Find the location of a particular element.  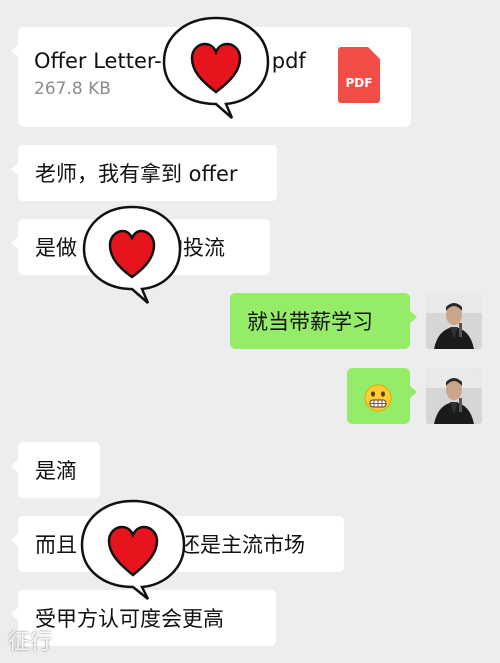

message-text: 就当带薪学习 is located at coordinates (310, 322).